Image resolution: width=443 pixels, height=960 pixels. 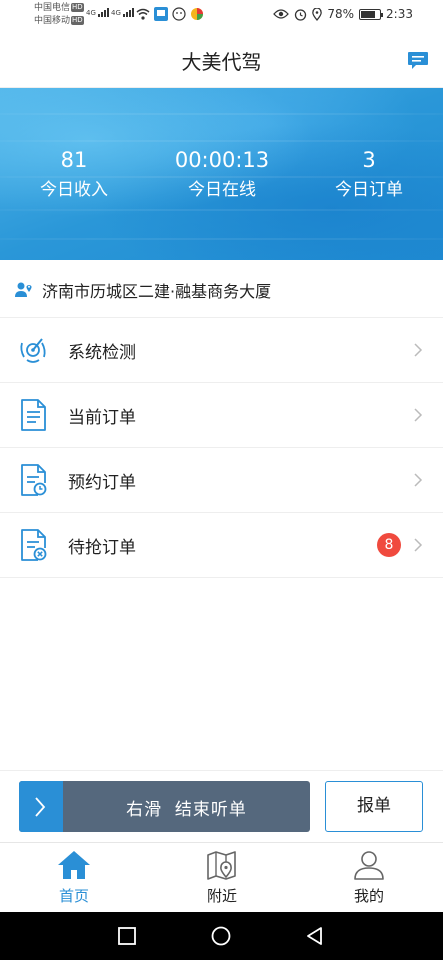 I want to click on back-triangle-icon, so click(x=315, y=936).